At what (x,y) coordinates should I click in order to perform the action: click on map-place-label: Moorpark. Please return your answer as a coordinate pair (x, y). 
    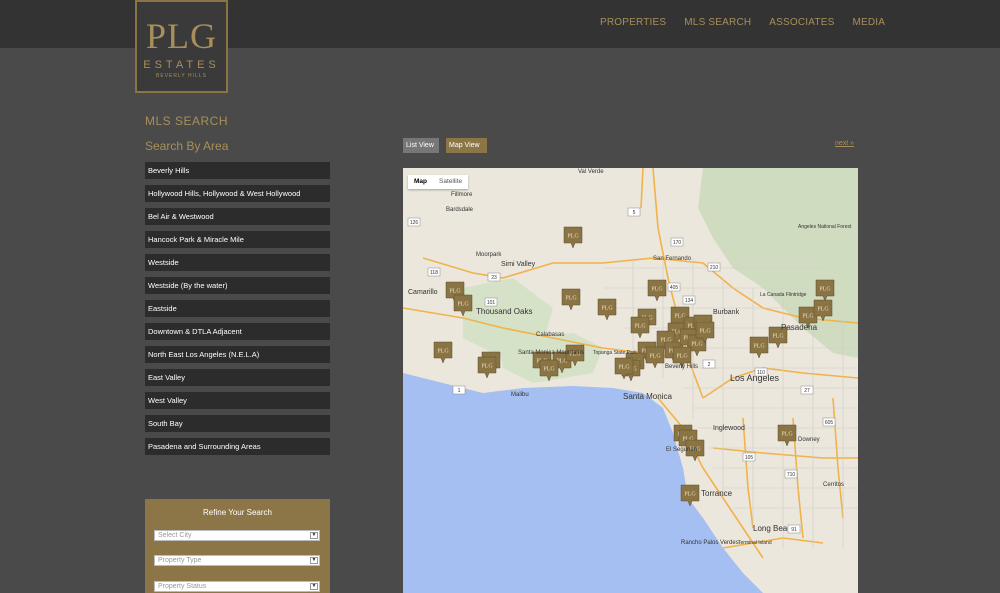
    Looking at the image, I should click on (489, 255).